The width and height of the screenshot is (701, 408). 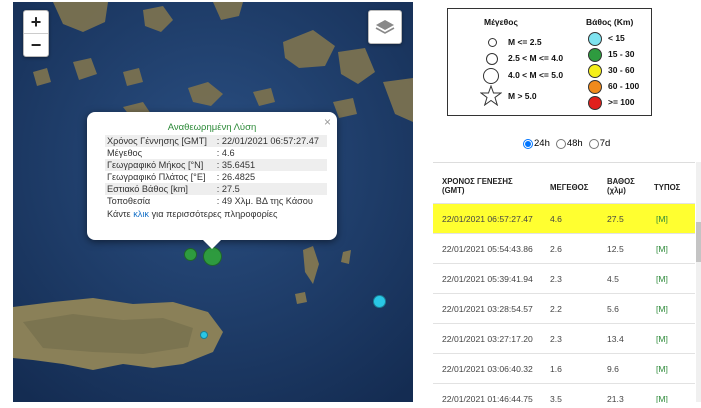 I want to click on layers-button, so click(x=385, y=27).